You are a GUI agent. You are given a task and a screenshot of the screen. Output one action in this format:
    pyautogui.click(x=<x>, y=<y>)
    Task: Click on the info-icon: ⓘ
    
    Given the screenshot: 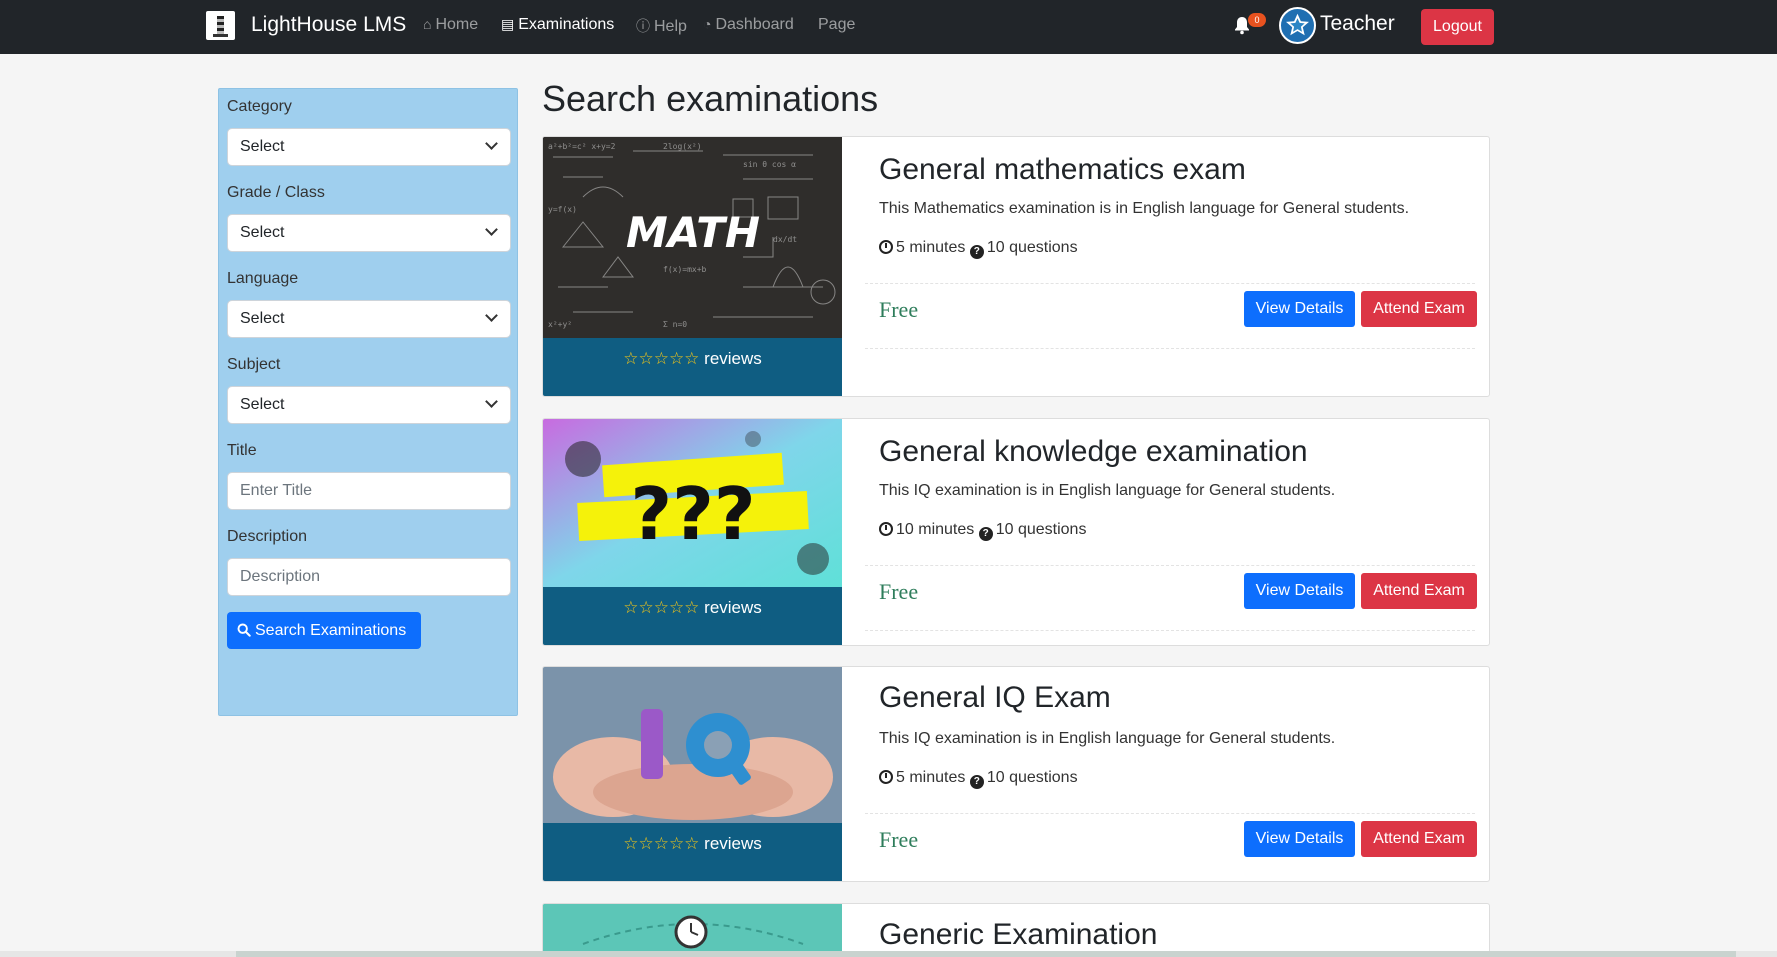 What is the action you would take?
    pyautogui.click(x=643, y=26)
    